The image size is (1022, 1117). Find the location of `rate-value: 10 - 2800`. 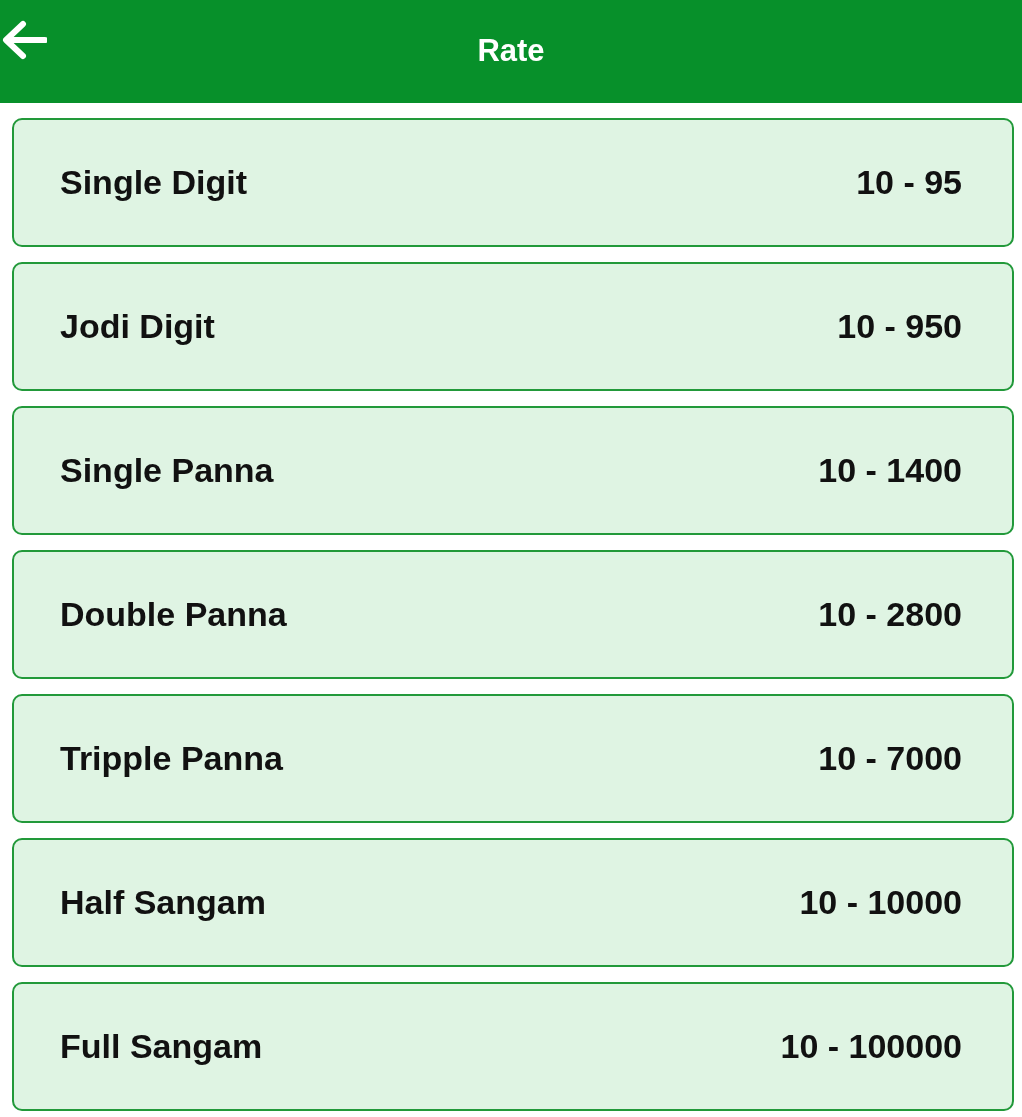

rate-value: 10 - 2800 is located at coordinates (890, 614).